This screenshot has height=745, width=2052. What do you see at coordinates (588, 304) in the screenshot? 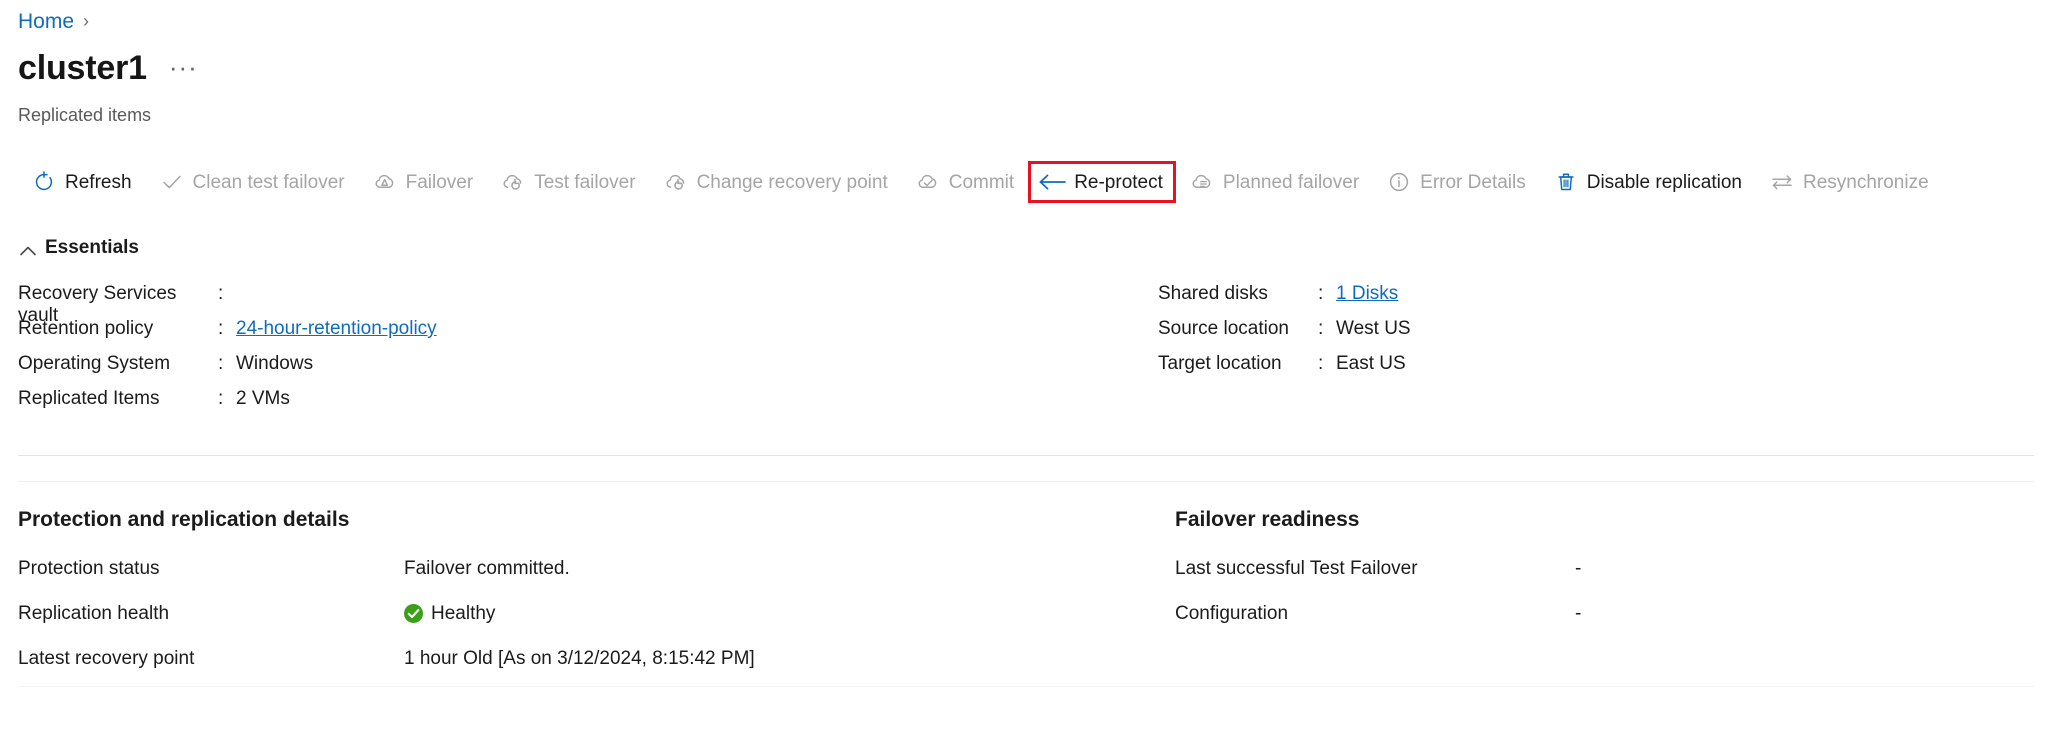
I see `essentials-row: Recovery Services vault:` at bounding box center [588, 304].